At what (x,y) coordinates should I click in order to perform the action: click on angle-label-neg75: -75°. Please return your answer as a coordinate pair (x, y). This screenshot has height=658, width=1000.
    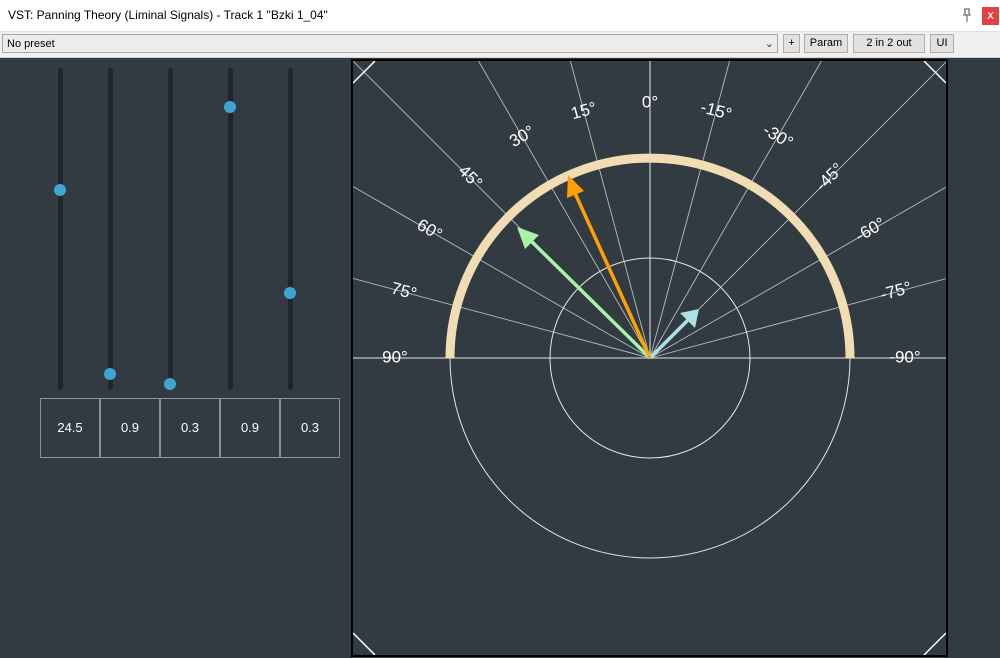
    Looking at the image, I should click on (895, 291).